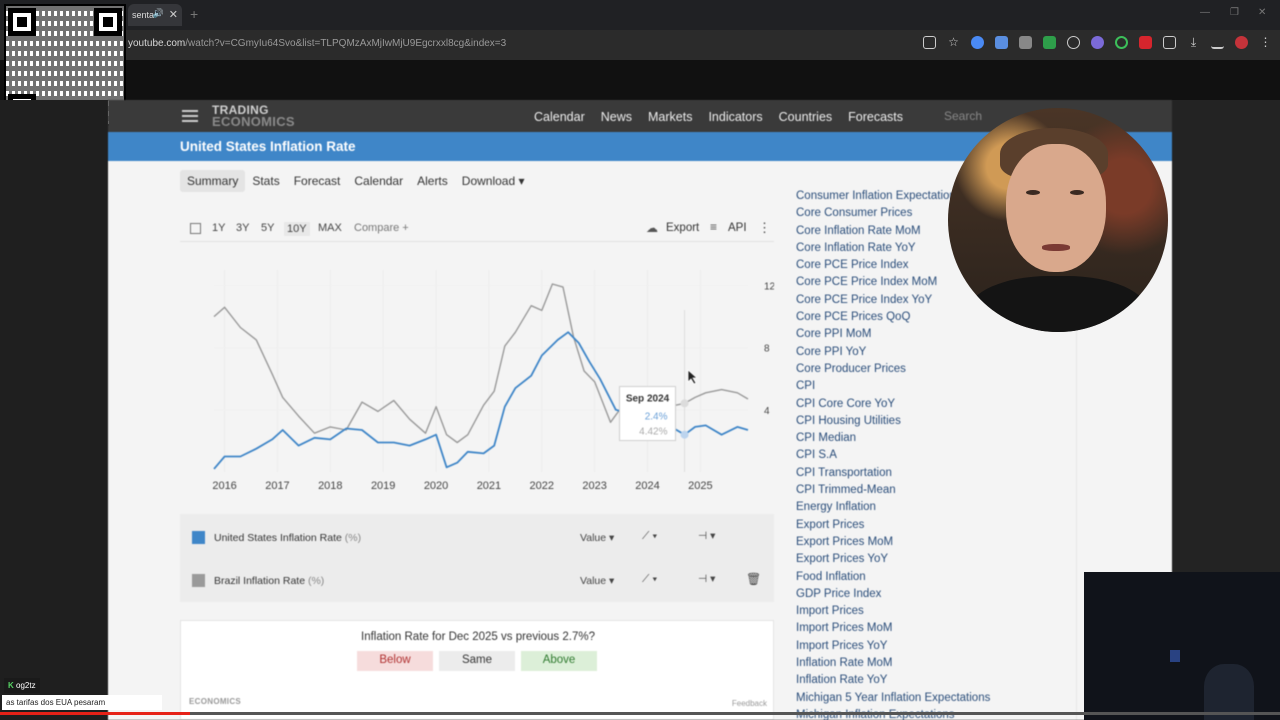  Describe the element at coordinates (682, 228) in the screenshot. I see `export-button: Export` at that location.